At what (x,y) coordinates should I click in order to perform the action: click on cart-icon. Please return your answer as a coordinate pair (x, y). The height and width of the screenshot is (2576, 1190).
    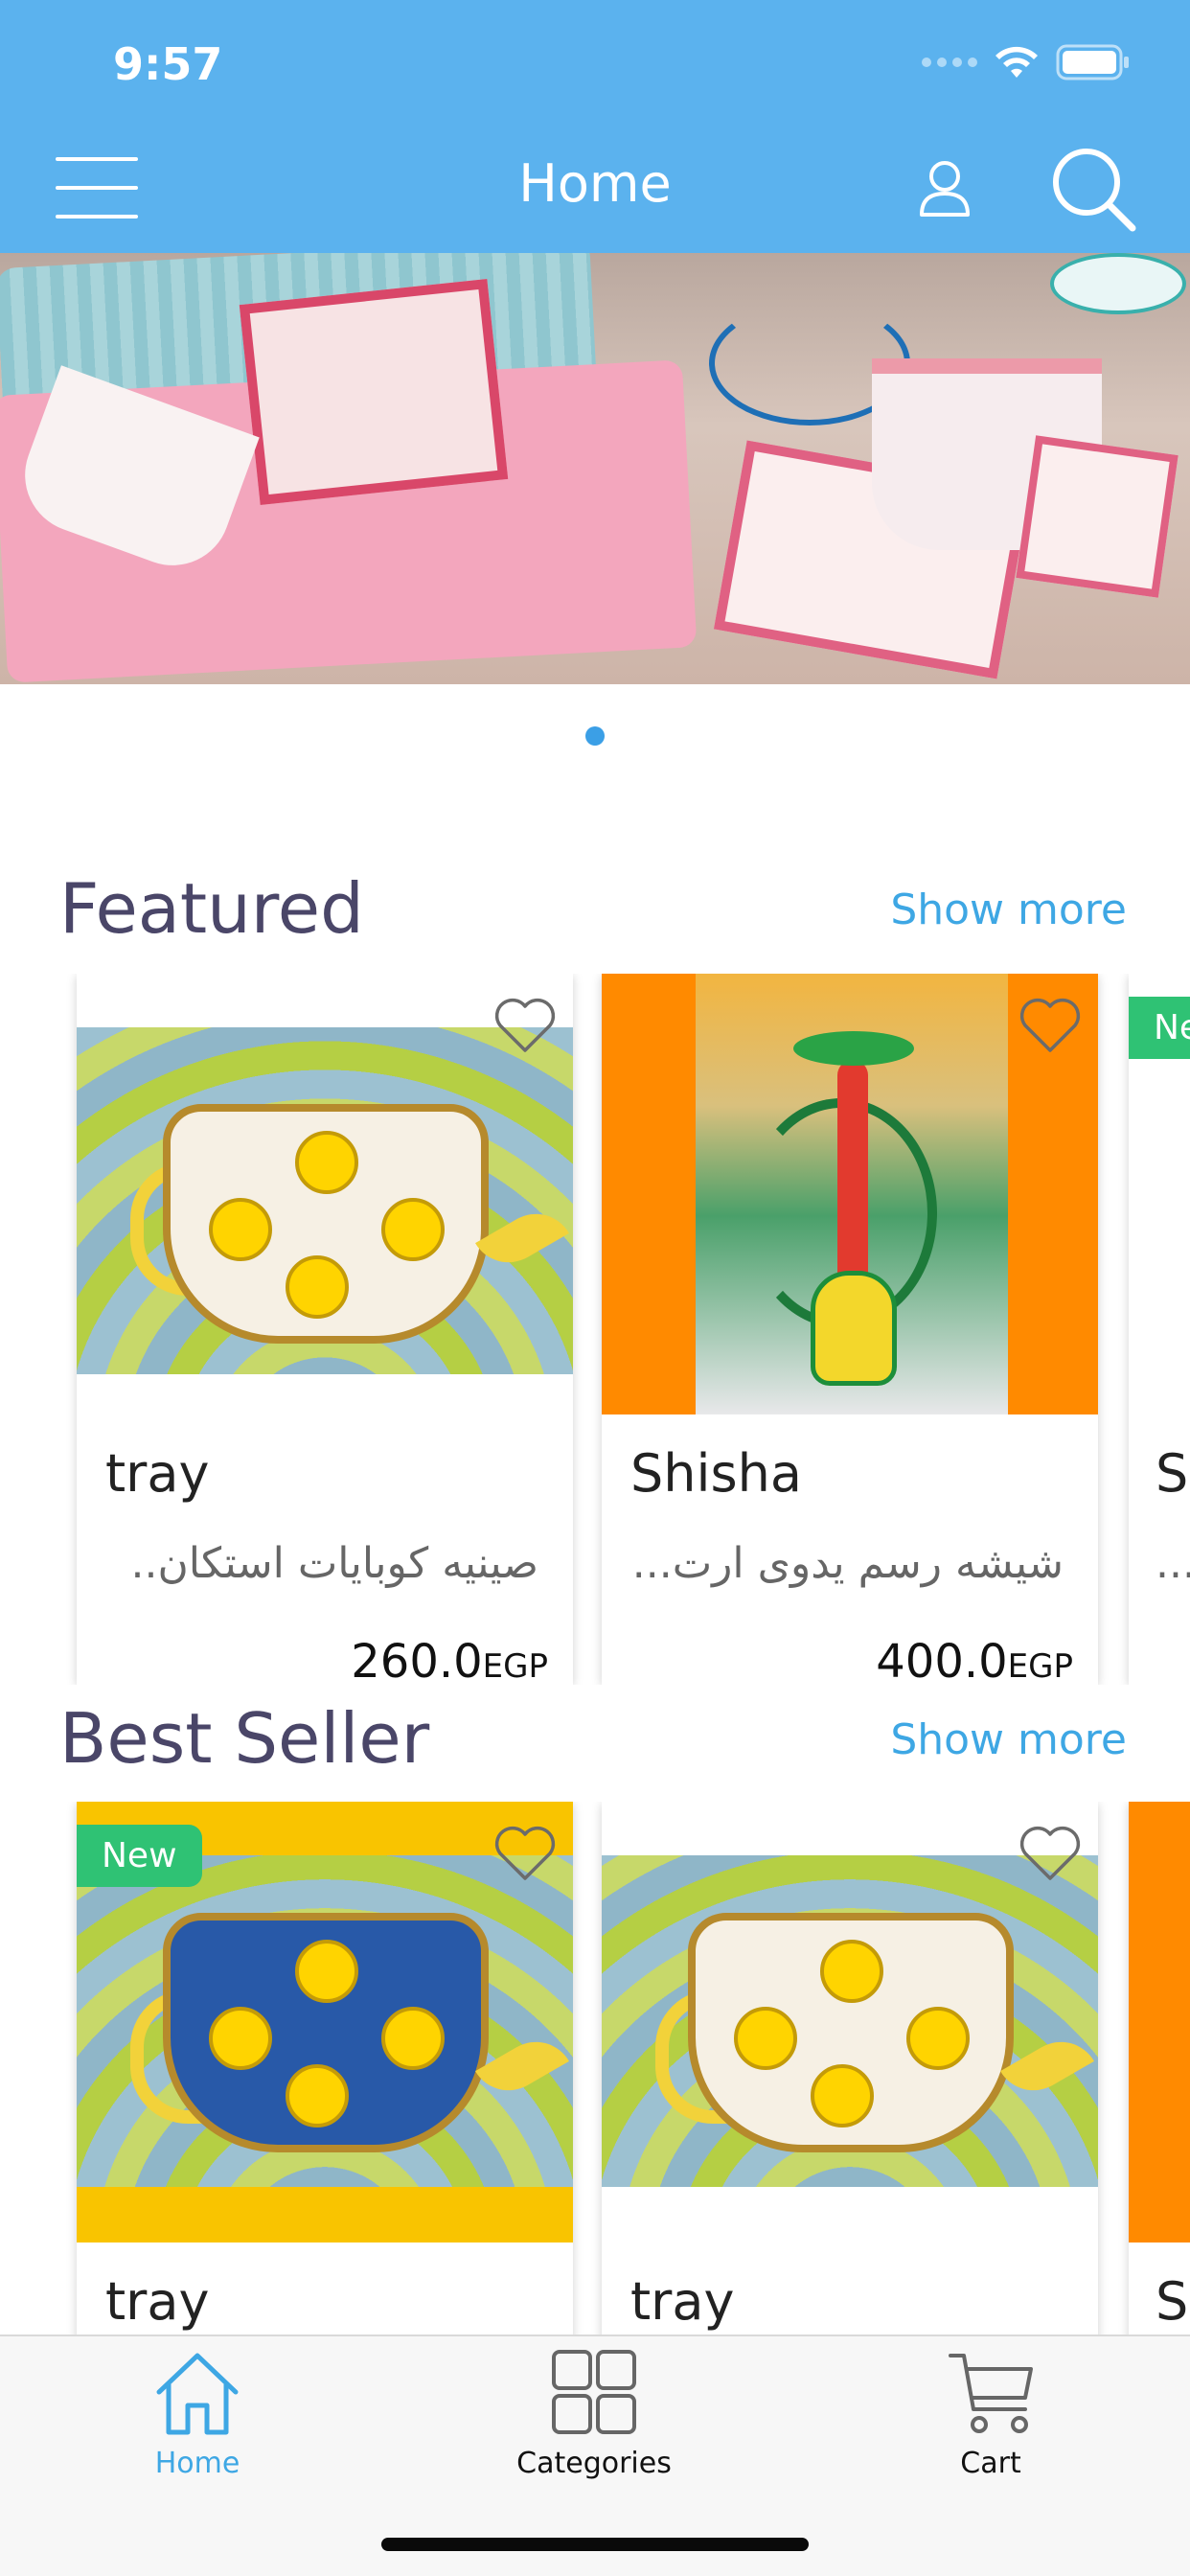
    Looking at the image, I should click on (991, 2393).